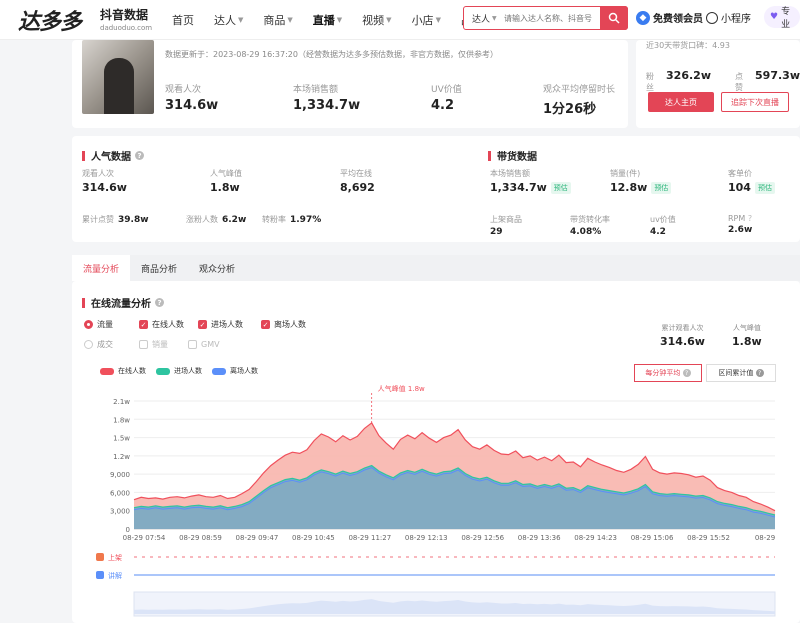 This screenshot has width=800, height=623. I want to click on metric-uv: UV价值 4.2, so click(446, 99).